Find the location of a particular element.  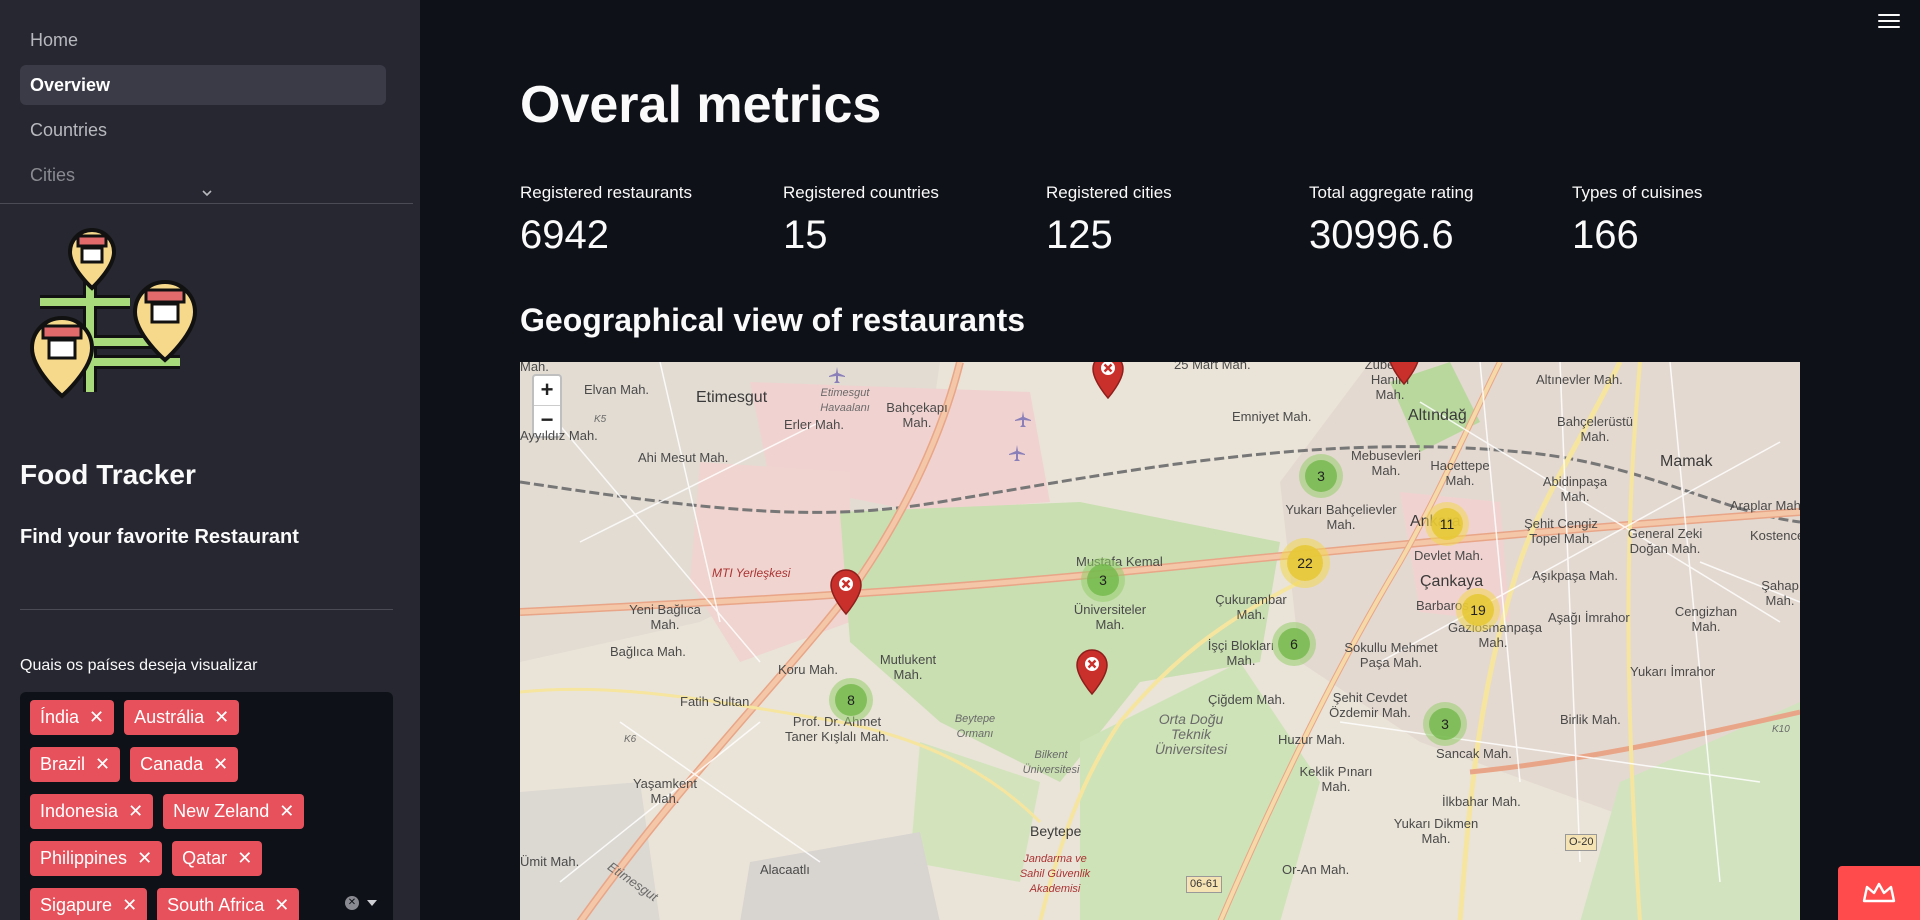

country-tag: New Zeland ✕ is located at coordinates (234, 811).